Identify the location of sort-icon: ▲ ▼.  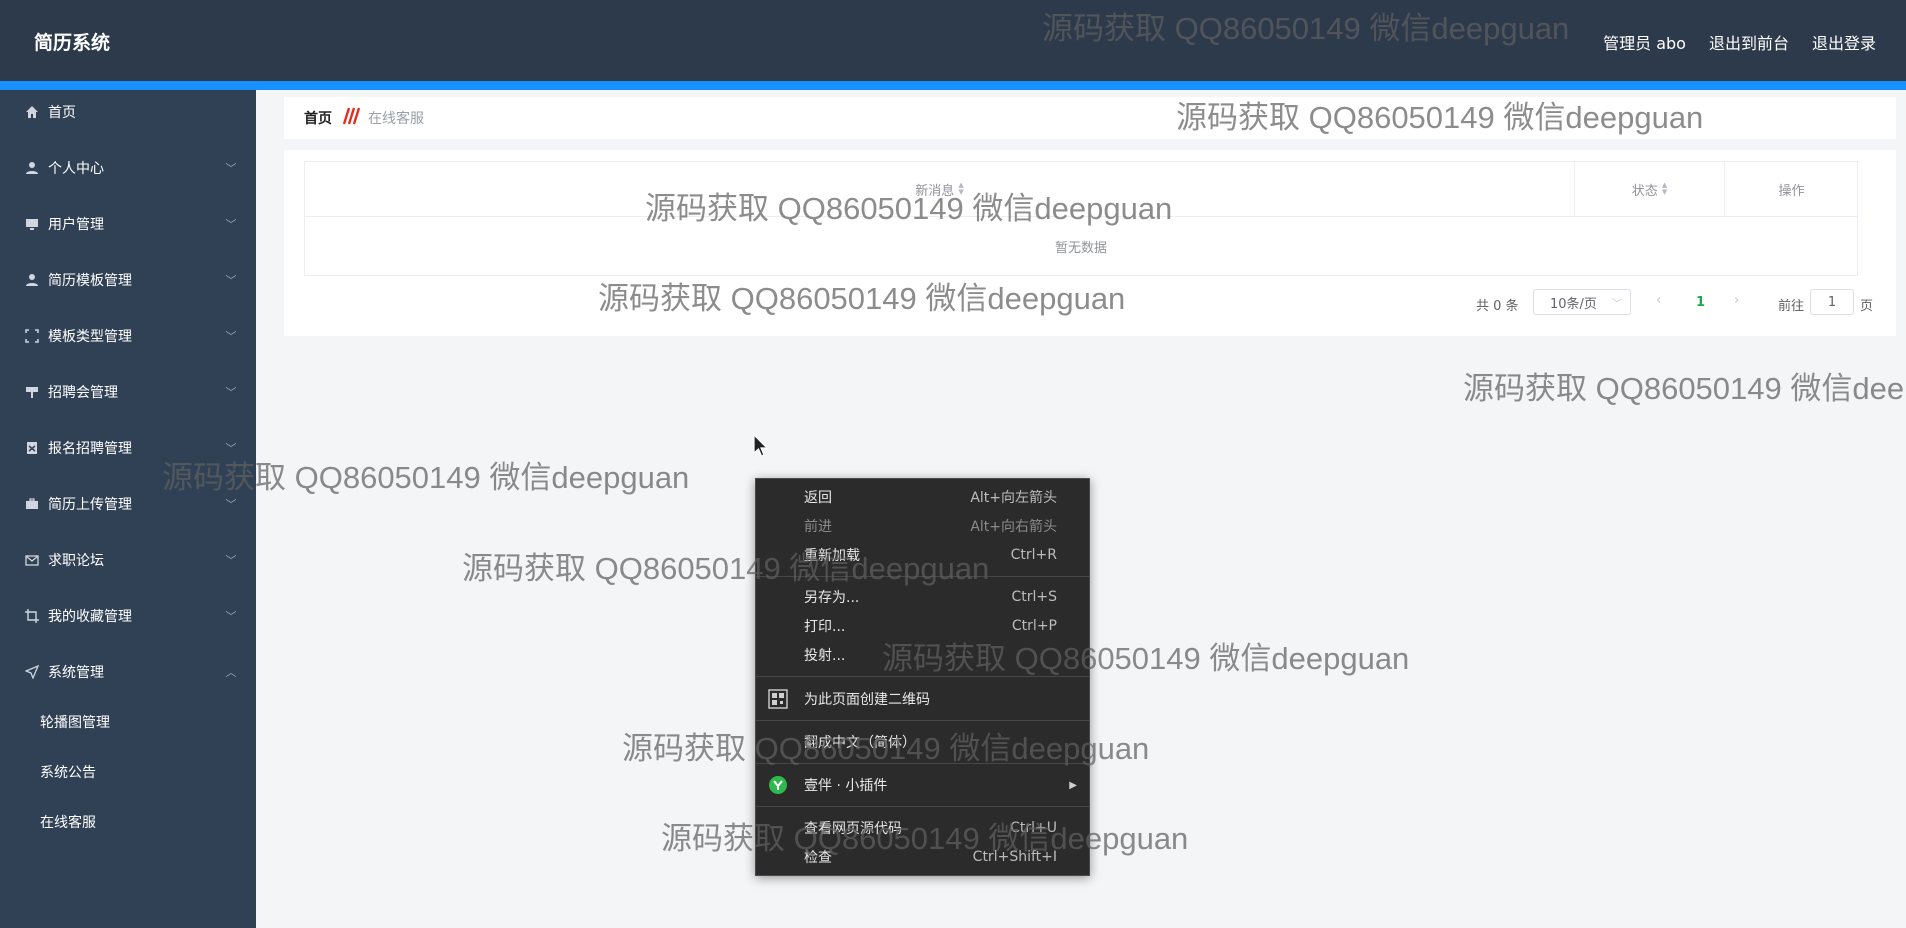
(1664, 189).